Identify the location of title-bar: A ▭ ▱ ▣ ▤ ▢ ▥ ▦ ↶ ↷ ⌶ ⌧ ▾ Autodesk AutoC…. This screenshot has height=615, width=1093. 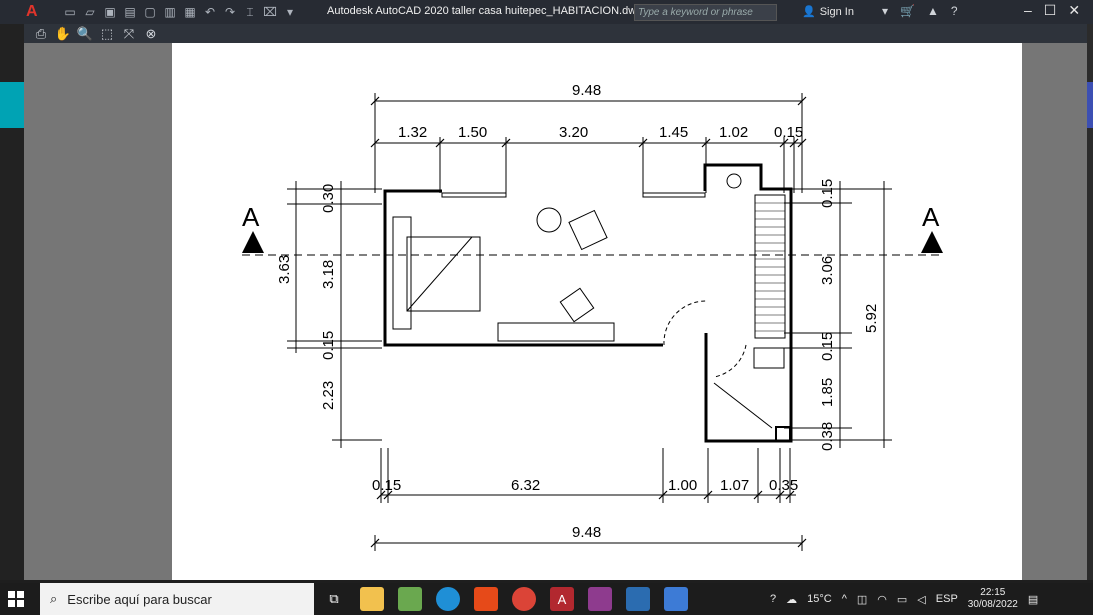
(546, 12).